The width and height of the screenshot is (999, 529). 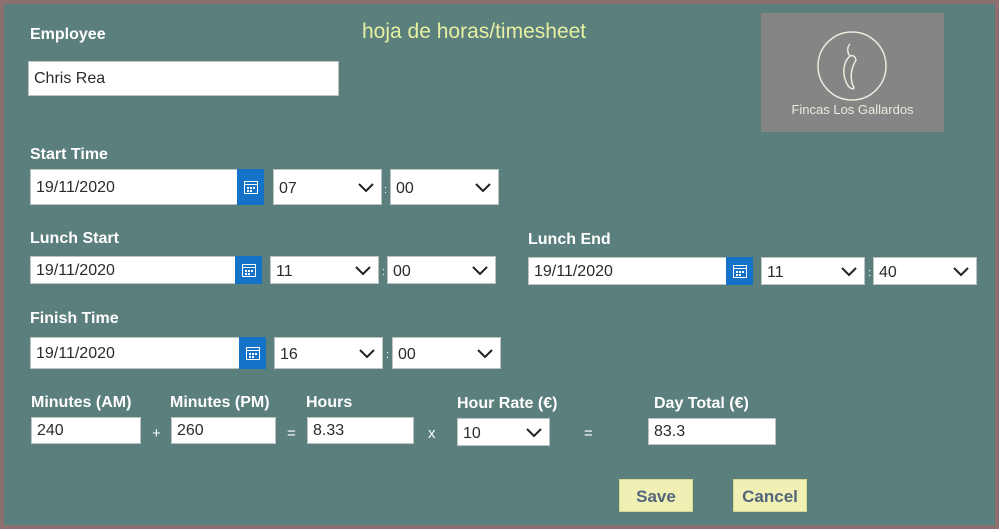 I want to click on equals-operator: =, so click(x=291, y=433).